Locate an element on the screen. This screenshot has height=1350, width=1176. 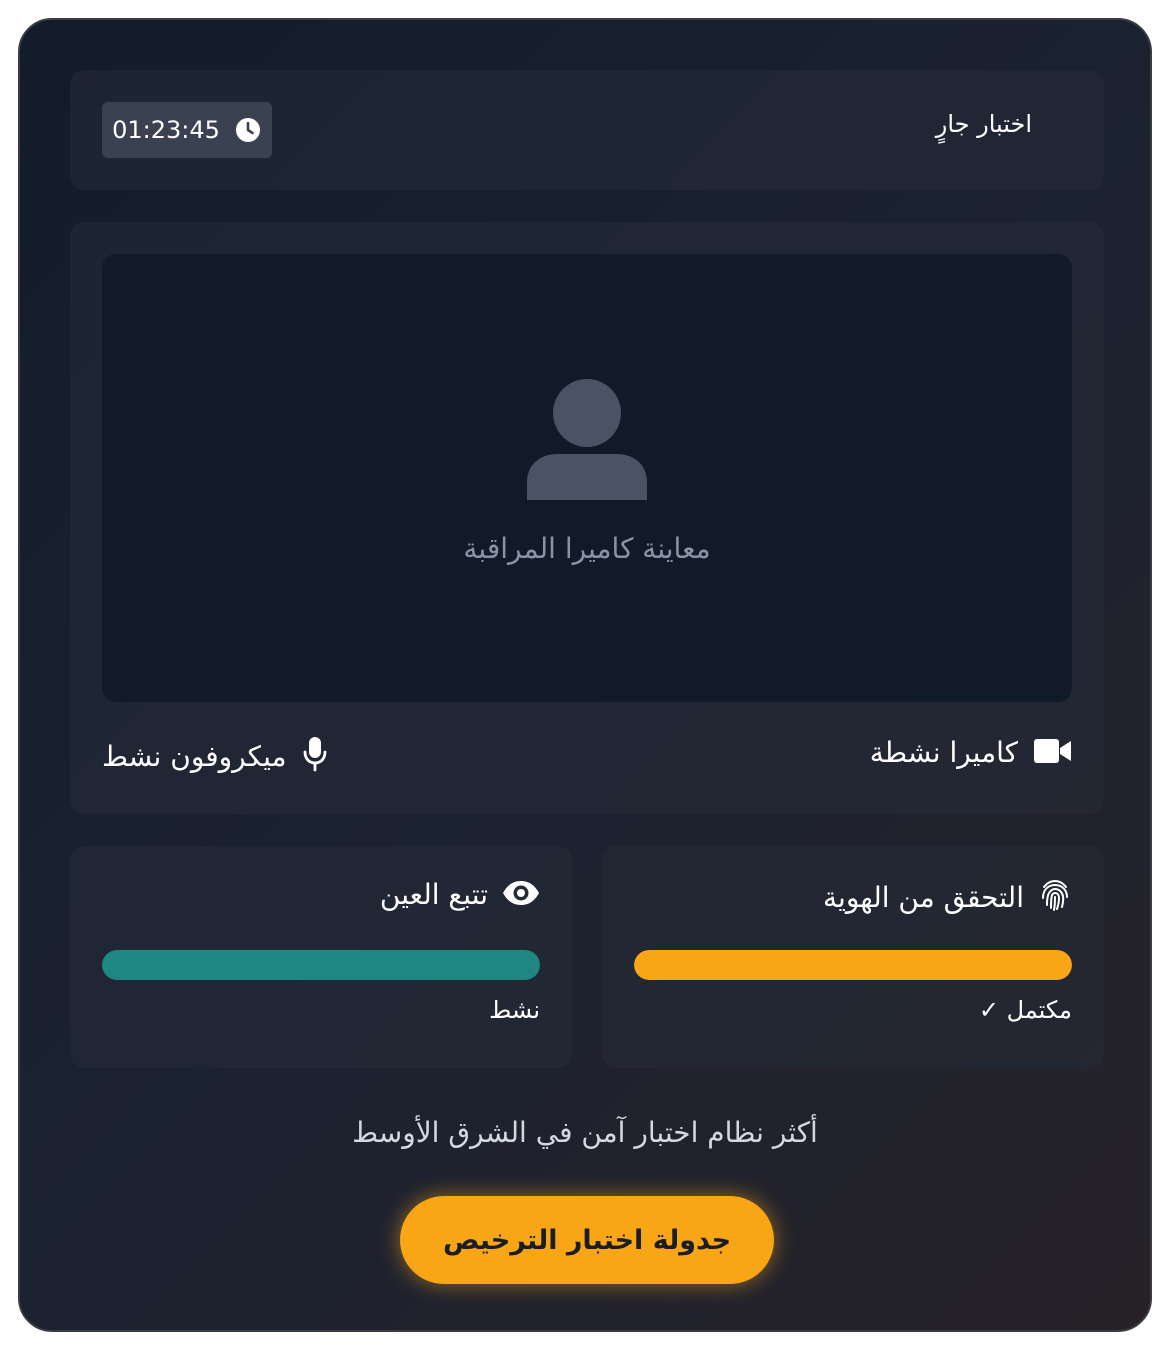
eye-icon is located at coordinates (521, 895).